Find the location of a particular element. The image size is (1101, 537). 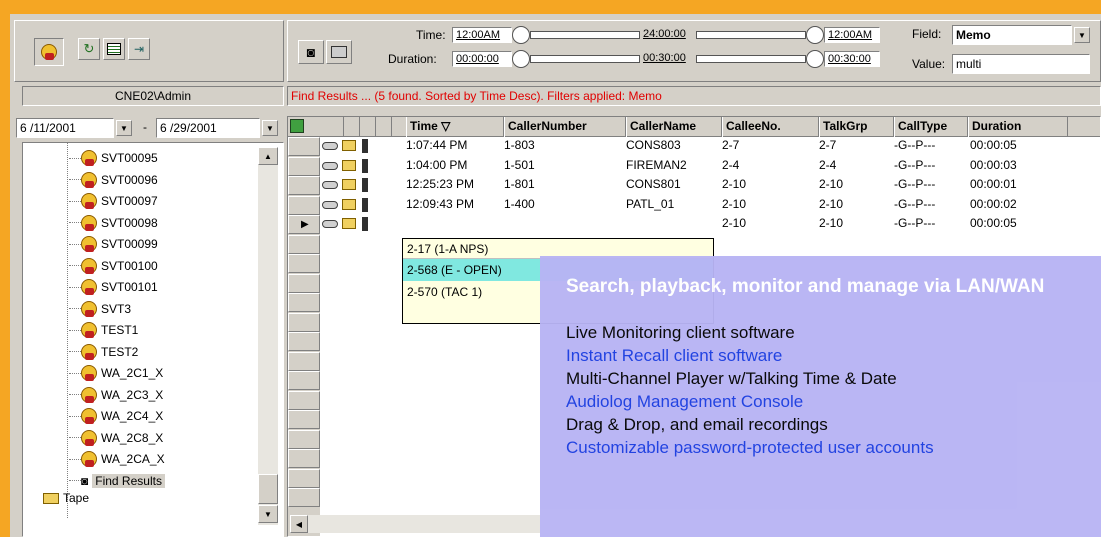

tree-item: SVT00096 is located at coordinates (113, 180).